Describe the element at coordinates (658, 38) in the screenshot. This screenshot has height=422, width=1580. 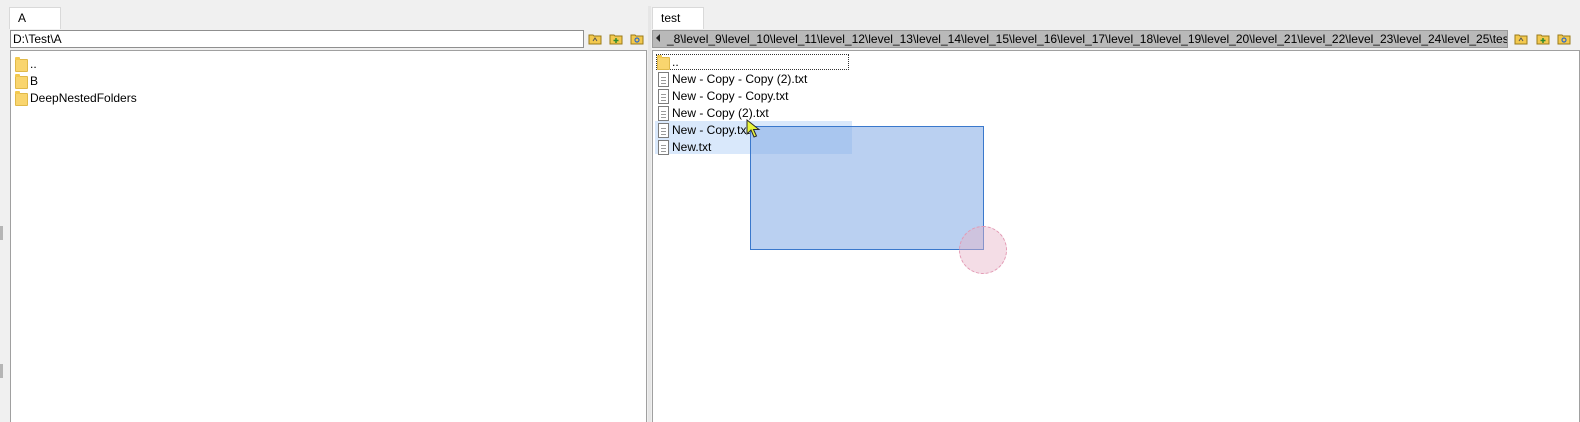
I see `scroll-left-icon` at that location.